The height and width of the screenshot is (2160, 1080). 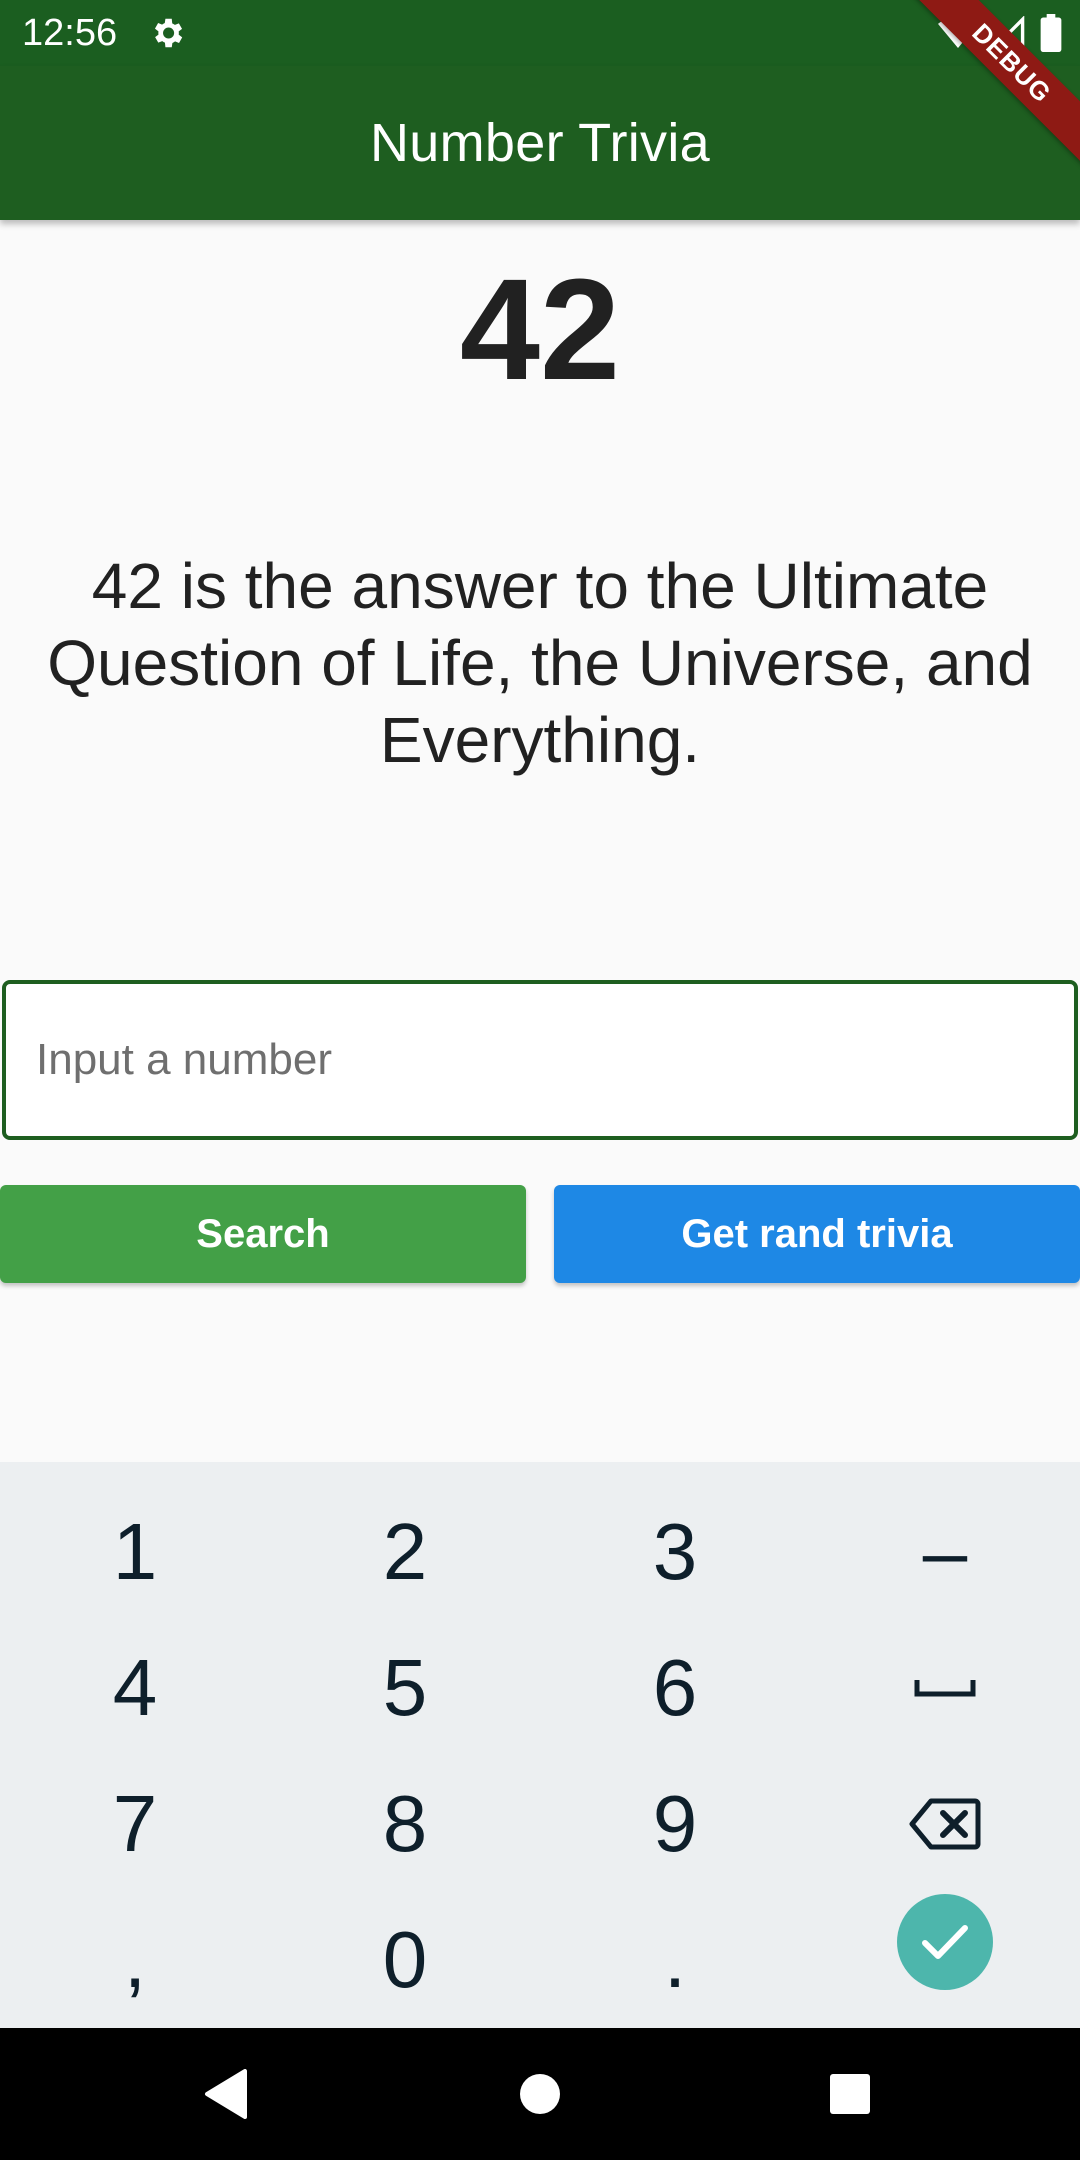 What do you see at coordinates (958, 33) in the screenshot?
I see `wifi-icon` at bounding box center [958, 33].